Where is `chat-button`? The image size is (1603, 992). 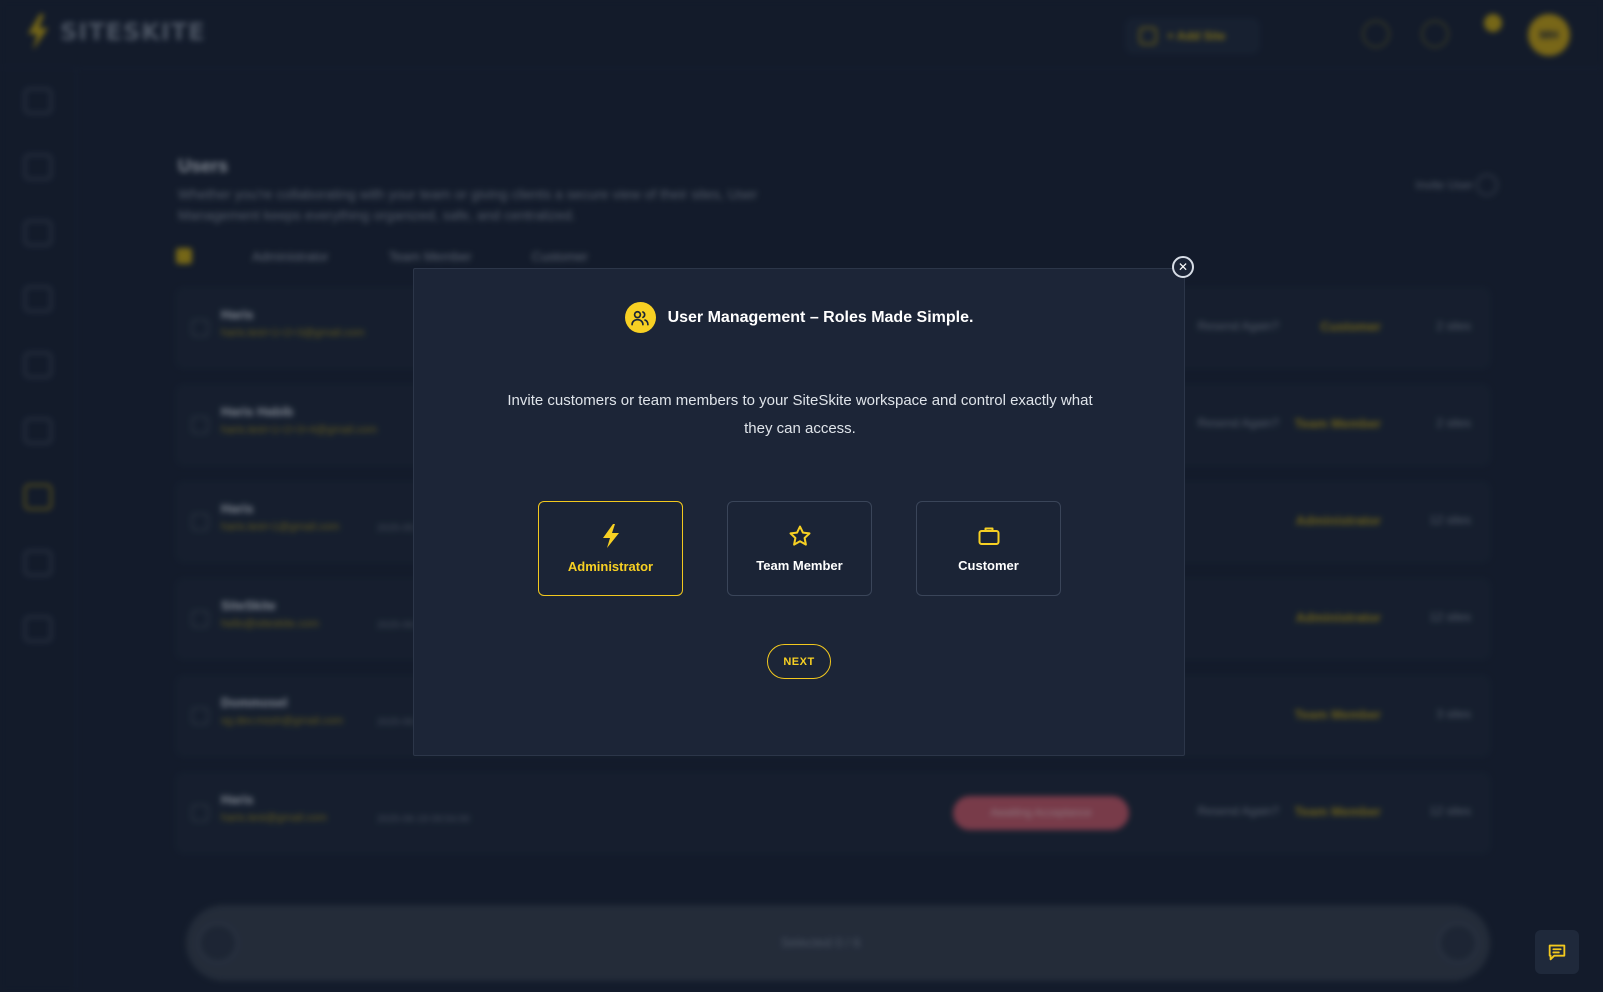 chat-button is located at coordinates (1557, 952).